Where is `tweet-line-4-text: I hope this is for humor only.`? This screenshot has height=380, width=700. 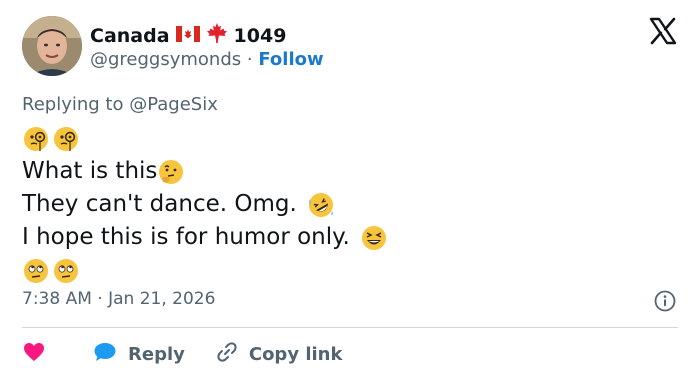
tweet-line-4-text: I hope this is for humor only. is located at coordinates (186, 237).